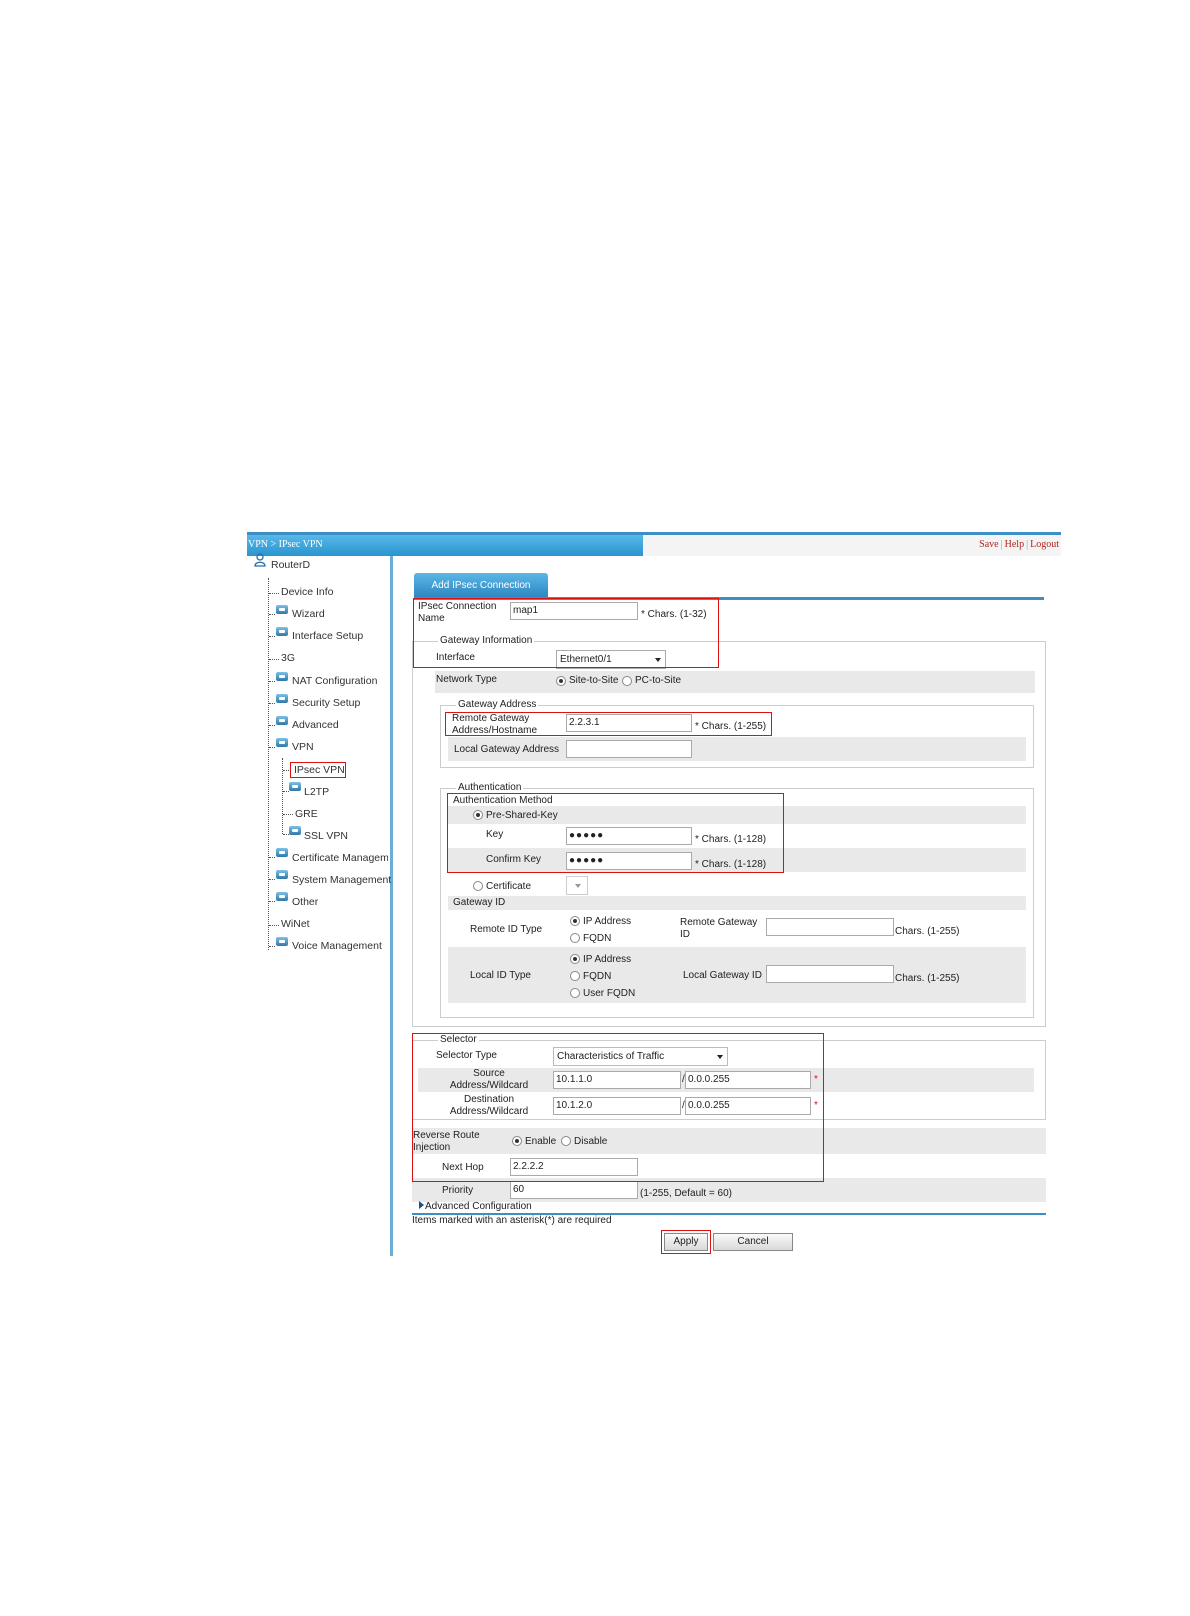 The height and width of the screenshot is (1616, 1190). I want to click on remote-gateway-id-hint: Chars. (1-255), so click(927, 931).